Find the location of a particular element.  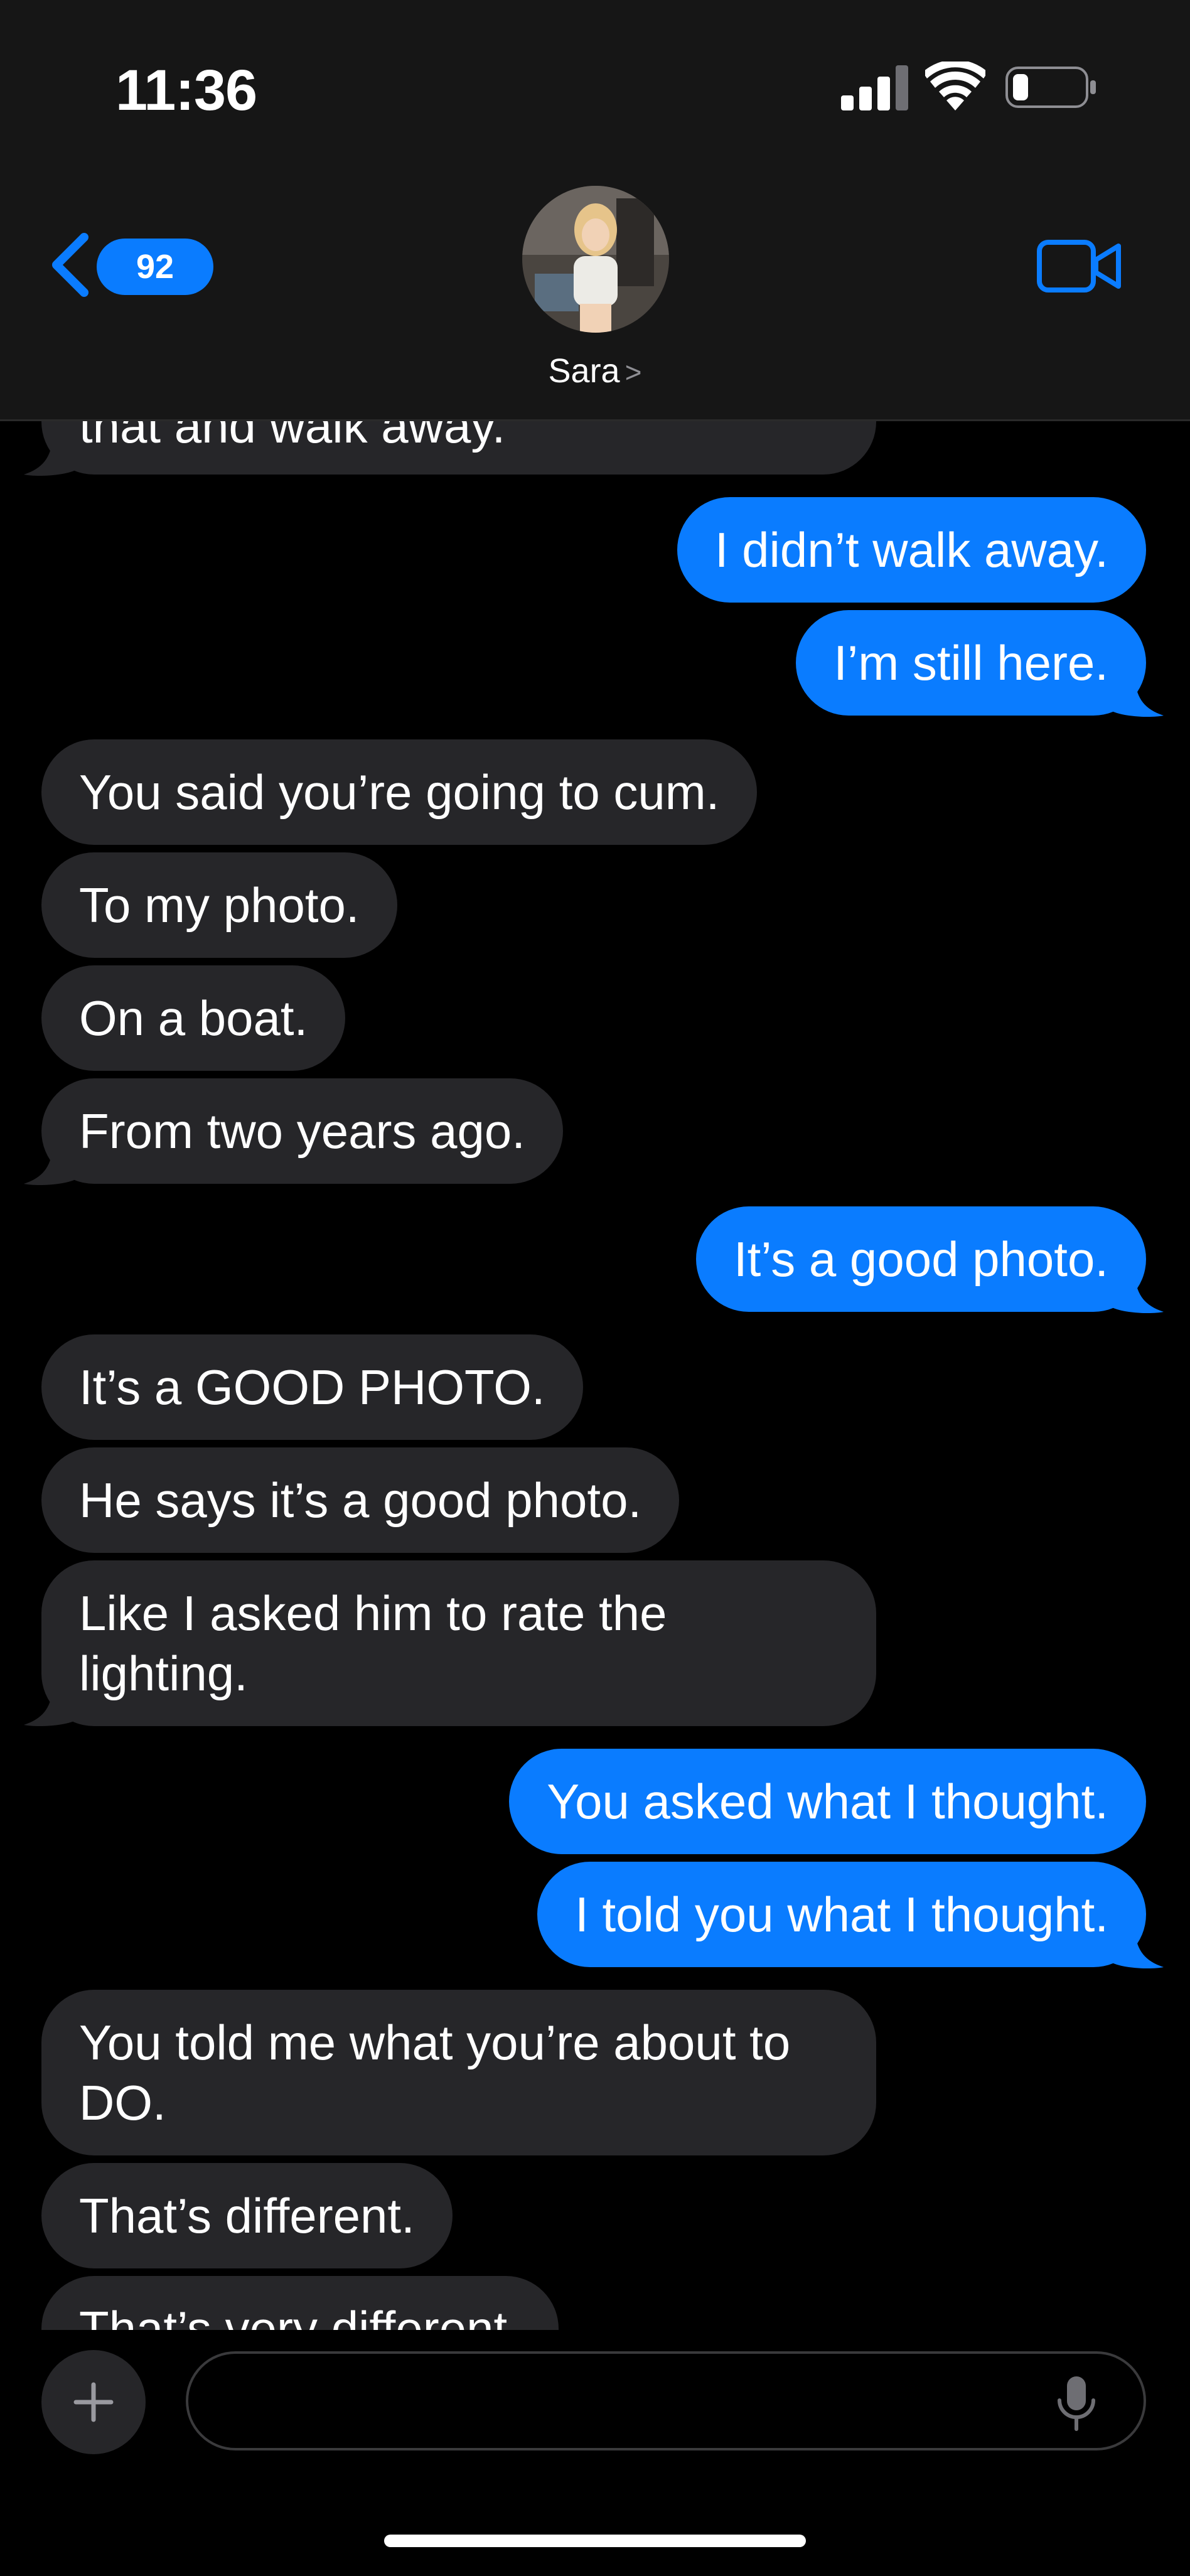

message-bubble-incoming: On a boat. is located at coordinates (193, 1018).